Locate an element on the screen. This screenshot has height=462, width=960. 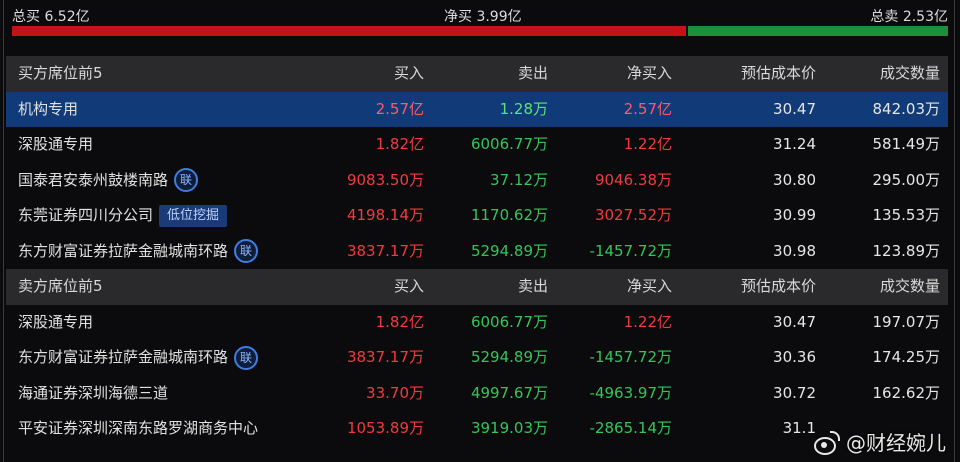
trade-volume: 842.03万 is located at coordinates (906, 108).